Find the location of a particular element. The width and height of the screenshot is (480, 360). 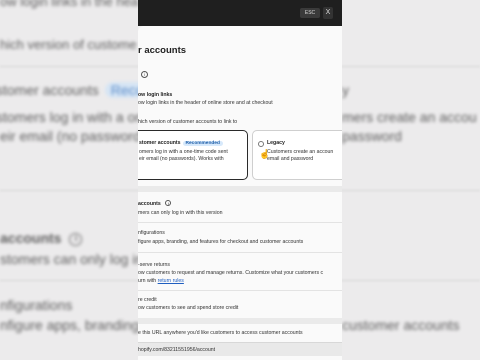

account-url-field: hopify.com/83211551956/account is located at coordinates (240, 349).